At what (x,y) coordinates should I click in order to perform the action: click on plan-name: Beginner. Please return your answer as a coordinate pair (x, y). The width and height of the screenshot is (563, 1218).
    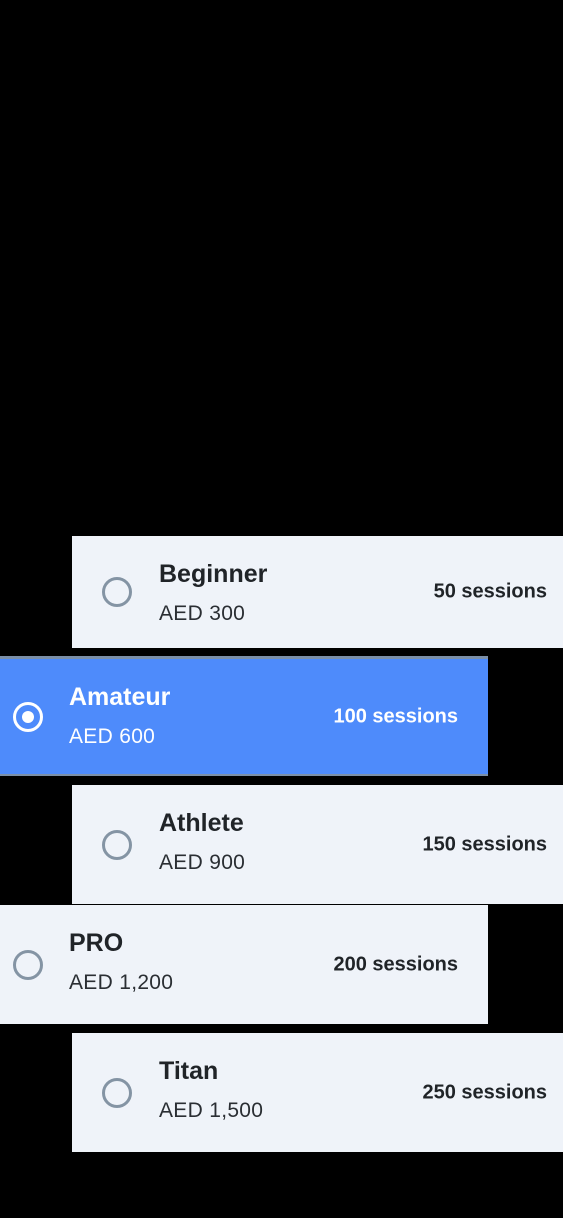
    Looking at the image, I should click on (213, 574).